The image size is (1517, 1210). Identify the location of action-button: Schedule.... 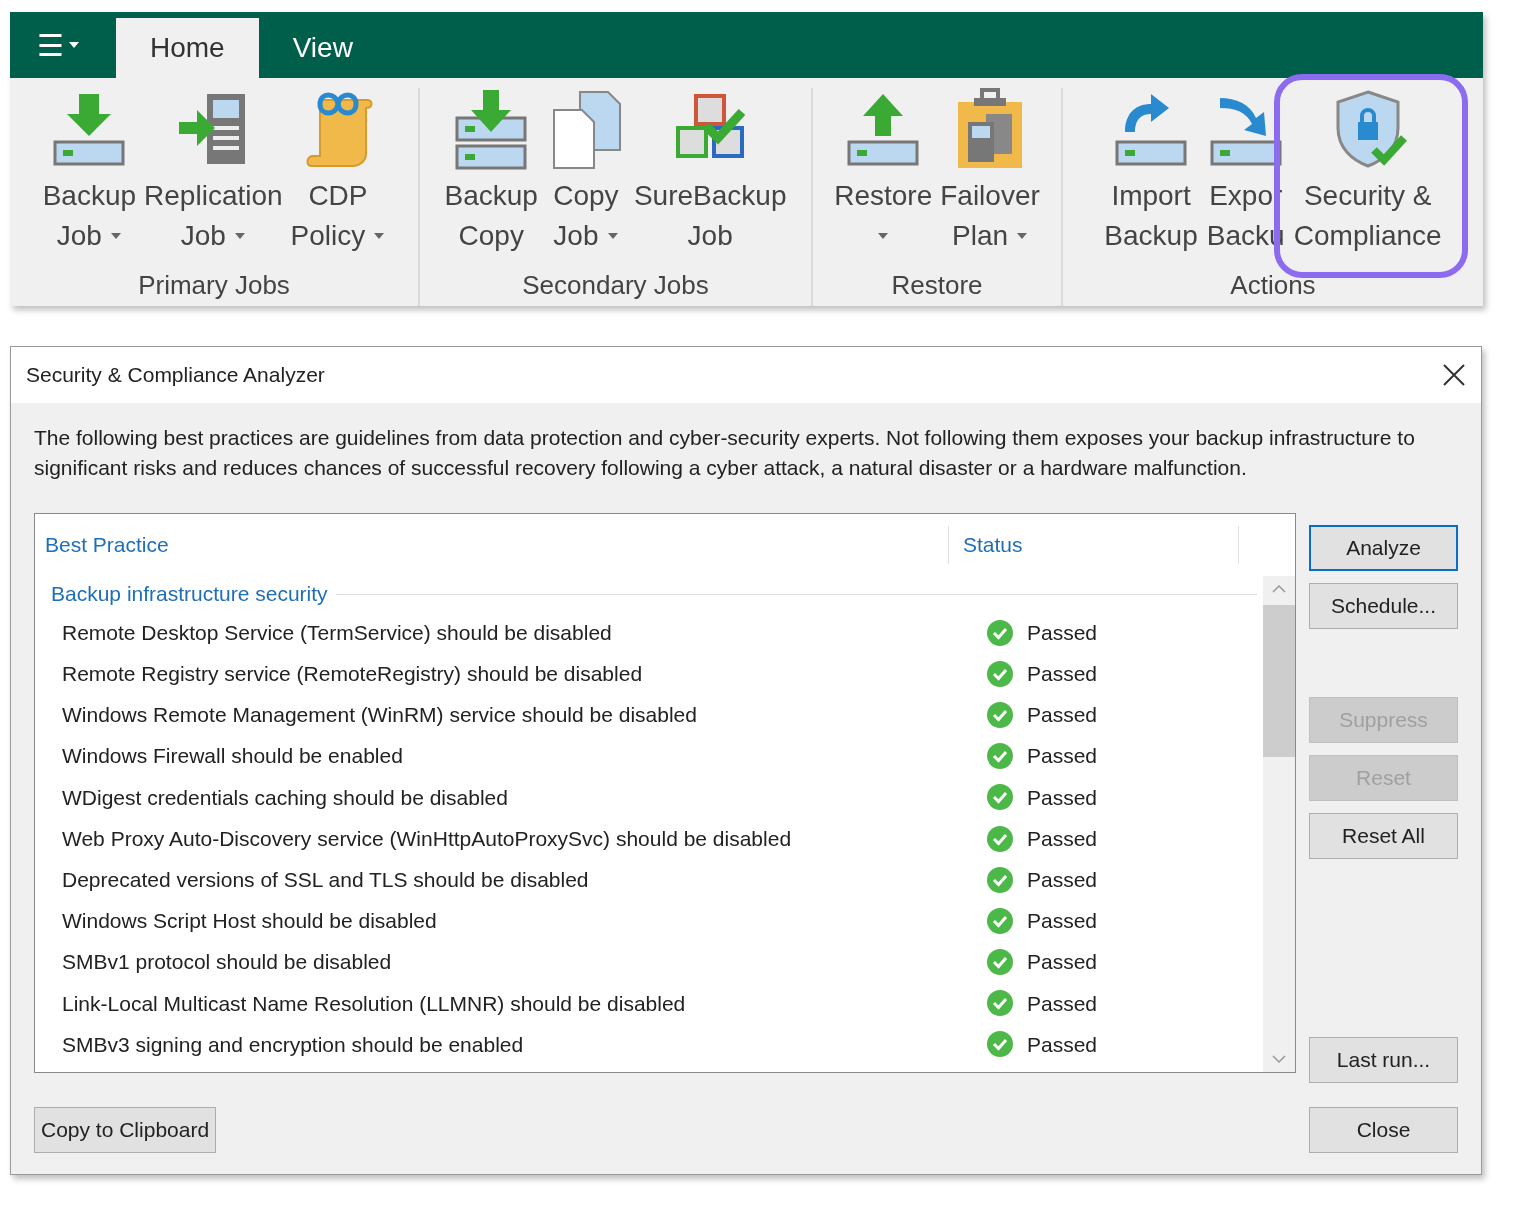
(1383, 606).